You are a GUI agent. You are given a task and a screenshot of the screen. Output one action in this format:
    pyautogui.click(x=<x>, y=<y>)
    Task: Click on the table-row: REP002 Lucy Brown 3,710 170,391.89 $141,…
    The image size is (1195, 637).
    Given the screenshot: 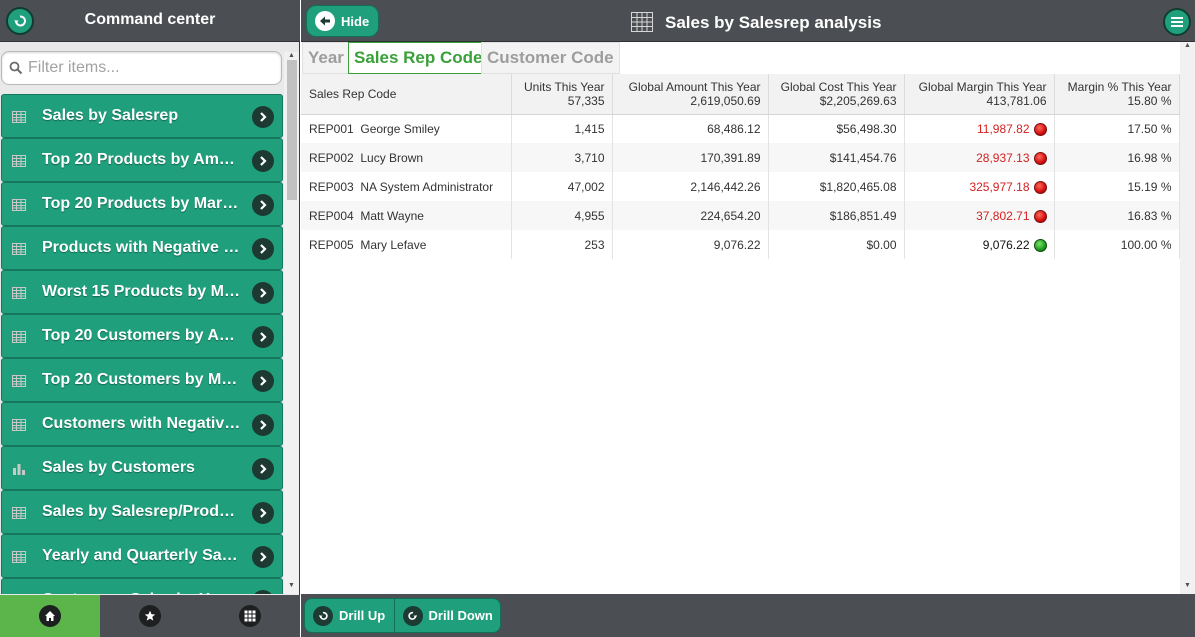 What is the action you would take?
    pyautogui.click(x=740, y=157)
    